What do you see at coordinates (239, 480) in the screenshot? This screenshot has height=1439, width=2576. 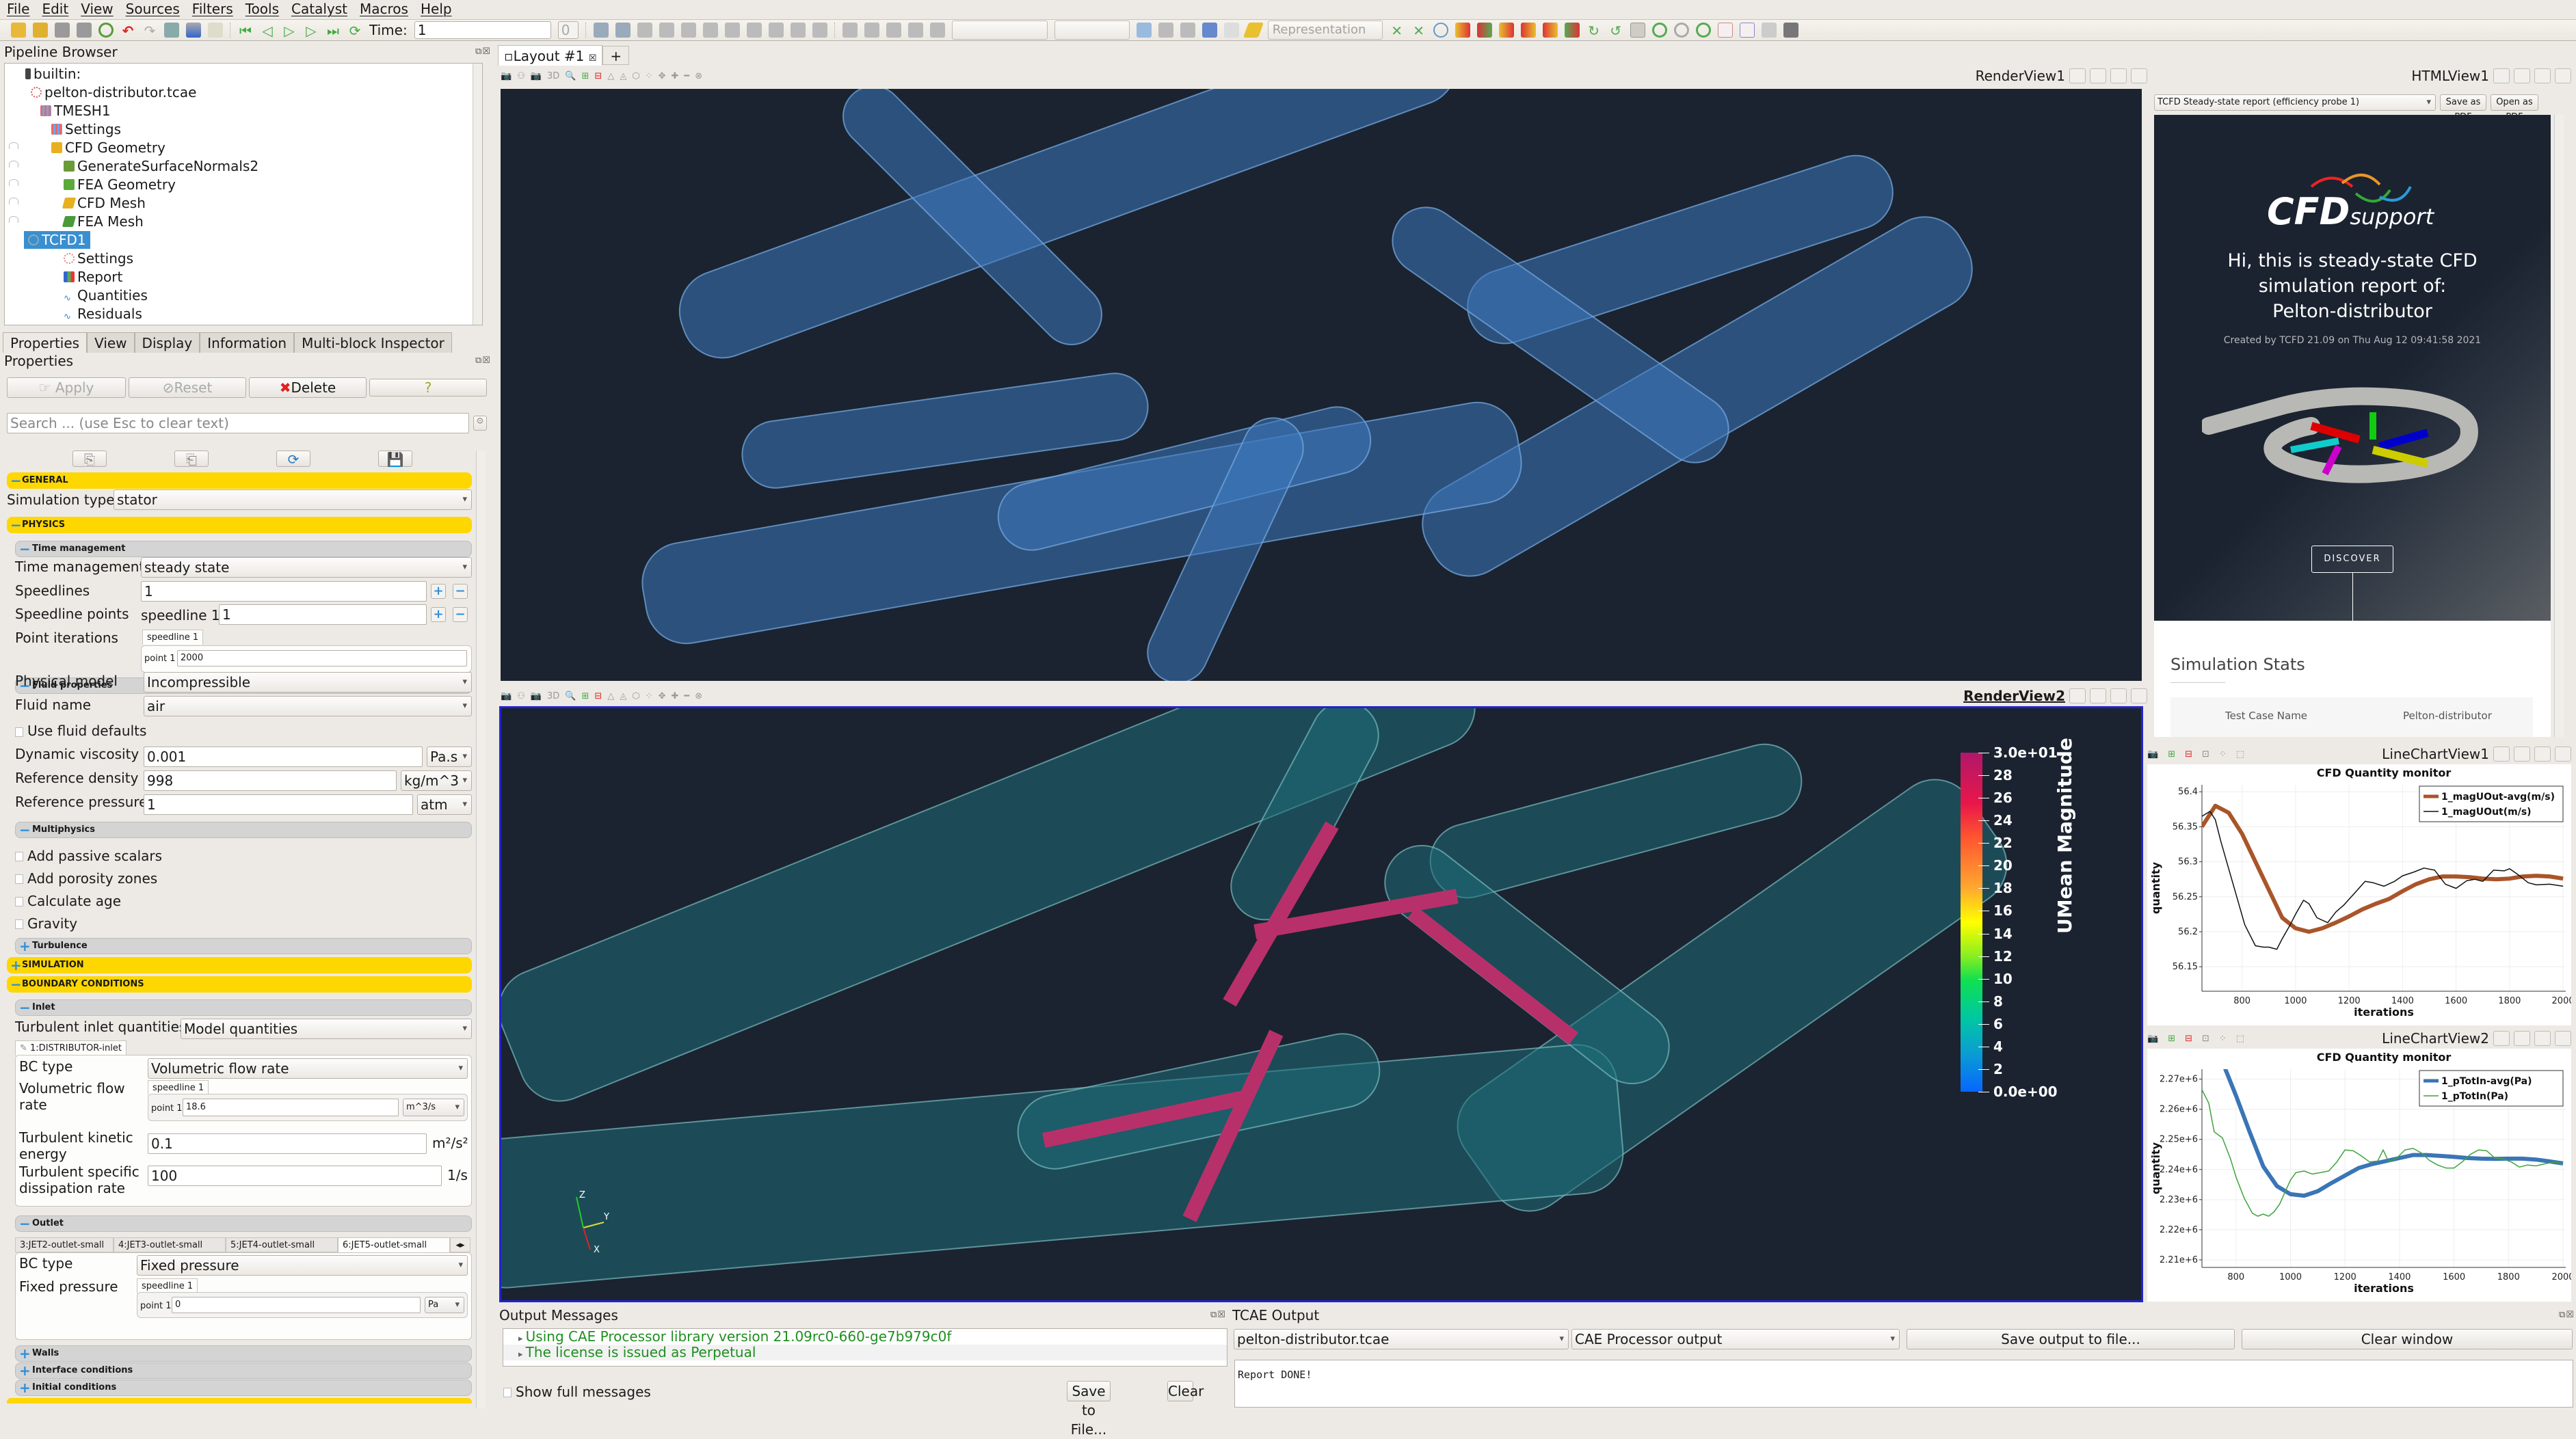 I see `section-general: − GENERAL` at bounding box center [239, 480].